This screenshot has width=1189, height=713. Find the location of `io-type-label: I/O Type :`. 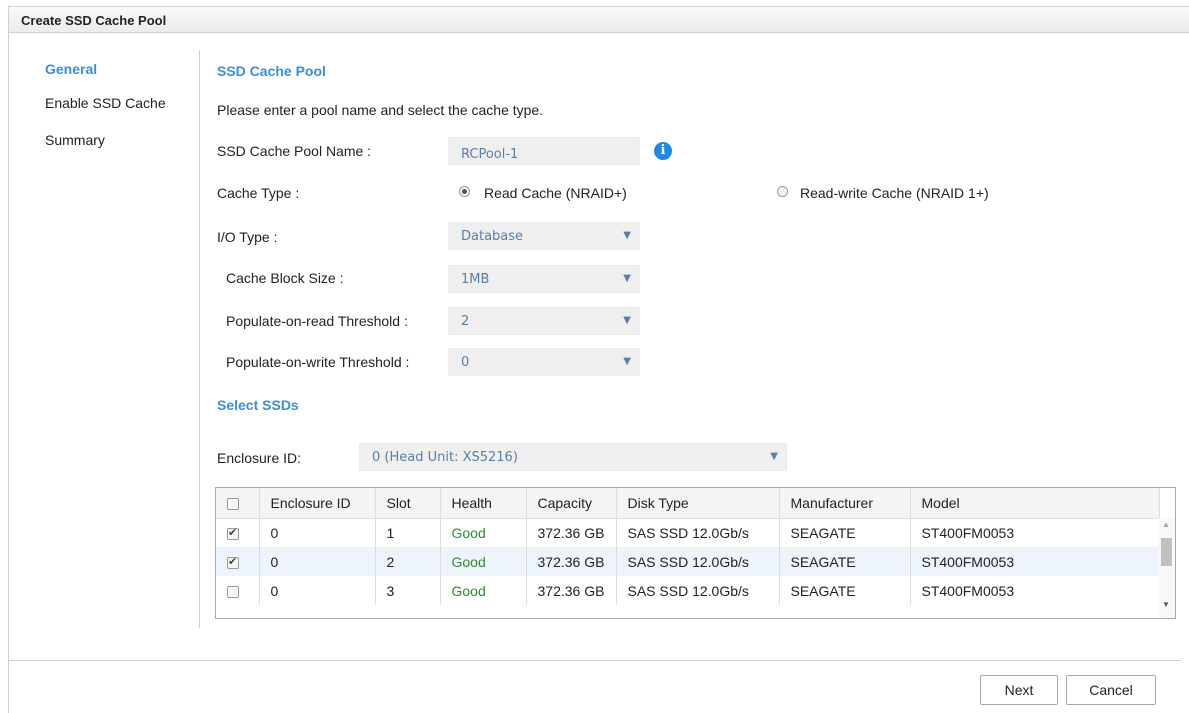

io-type-label: I/O Type : is located at coordinates (247, 237).